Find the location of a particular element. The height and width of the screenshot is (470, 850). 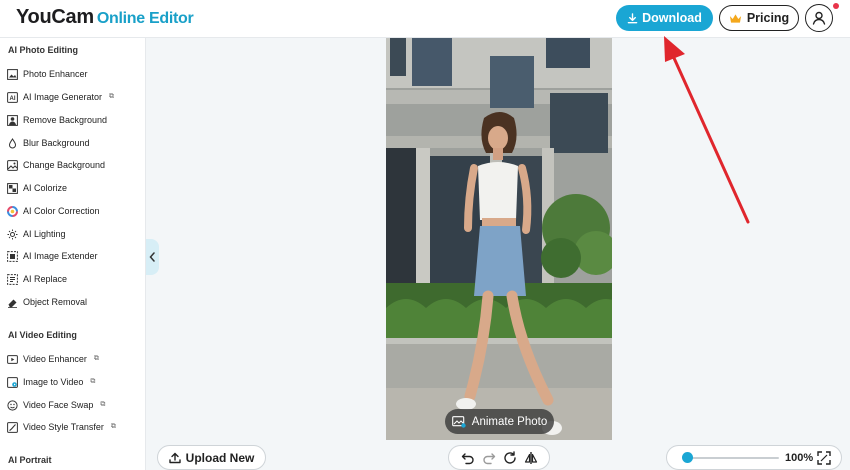

color-wheel-icon is located at coordinates (12, 211).